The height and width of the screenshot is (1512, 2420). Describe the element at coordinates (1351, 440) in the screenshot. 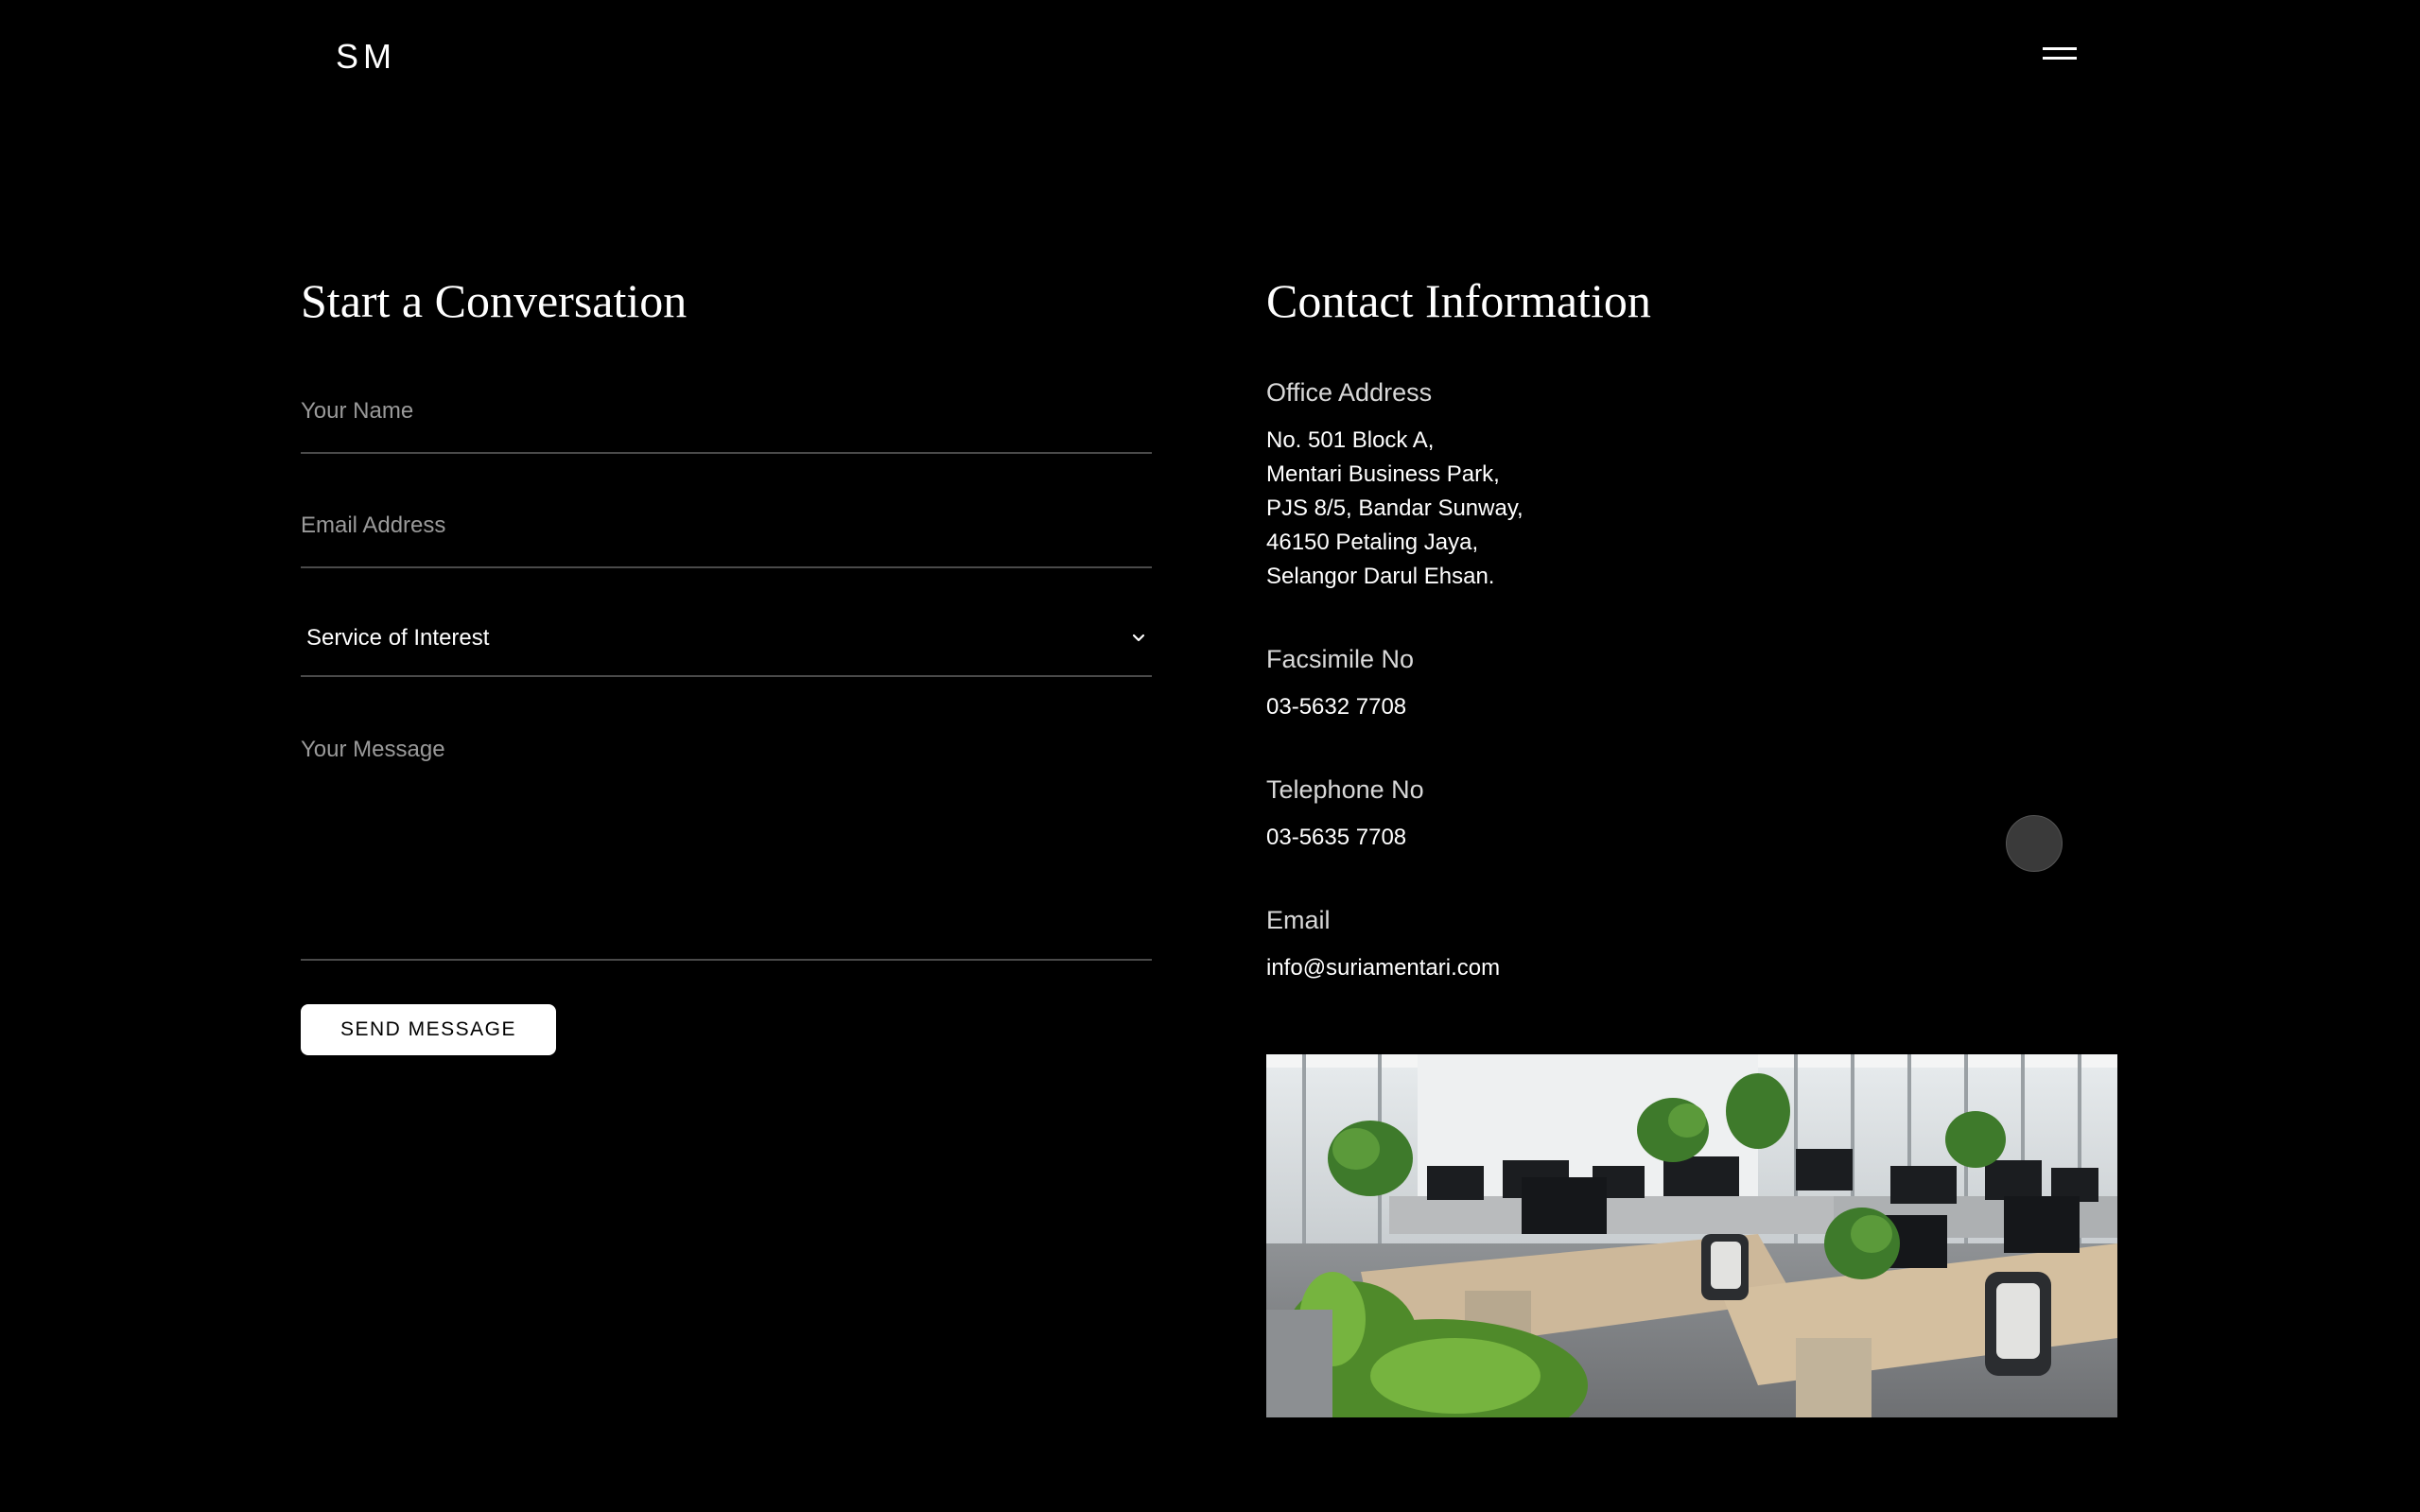

I see `address-line: No. 501 Block A,` at that location.